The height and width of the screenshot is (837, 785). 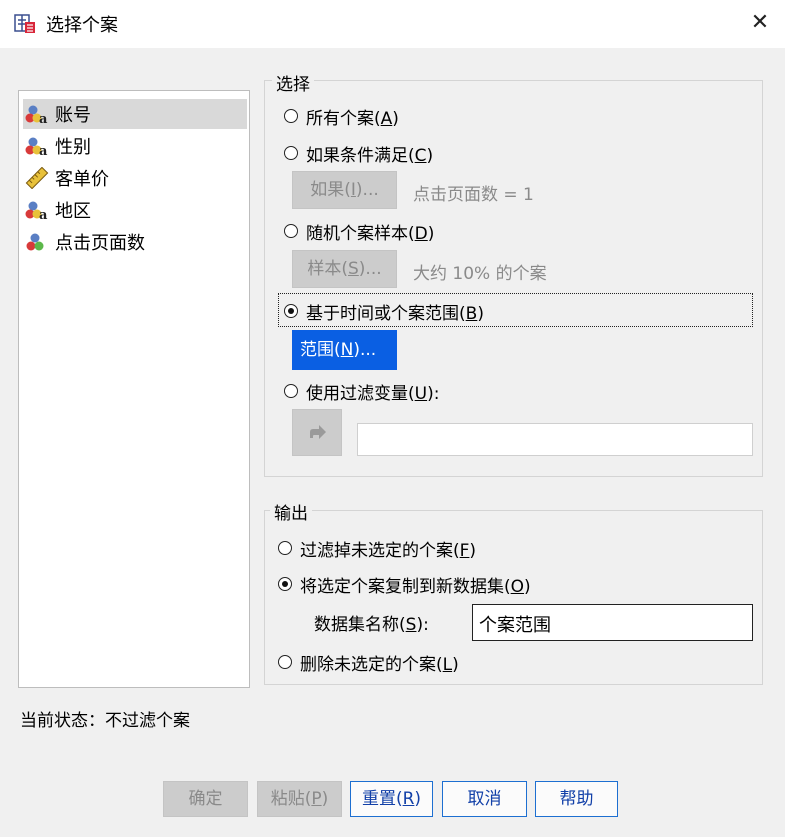 What do you see at coordinates (105, 721) in the screenshot?
I see `current-status-text: 当前状态：不过滤个案` at bounding box center [105, 721].